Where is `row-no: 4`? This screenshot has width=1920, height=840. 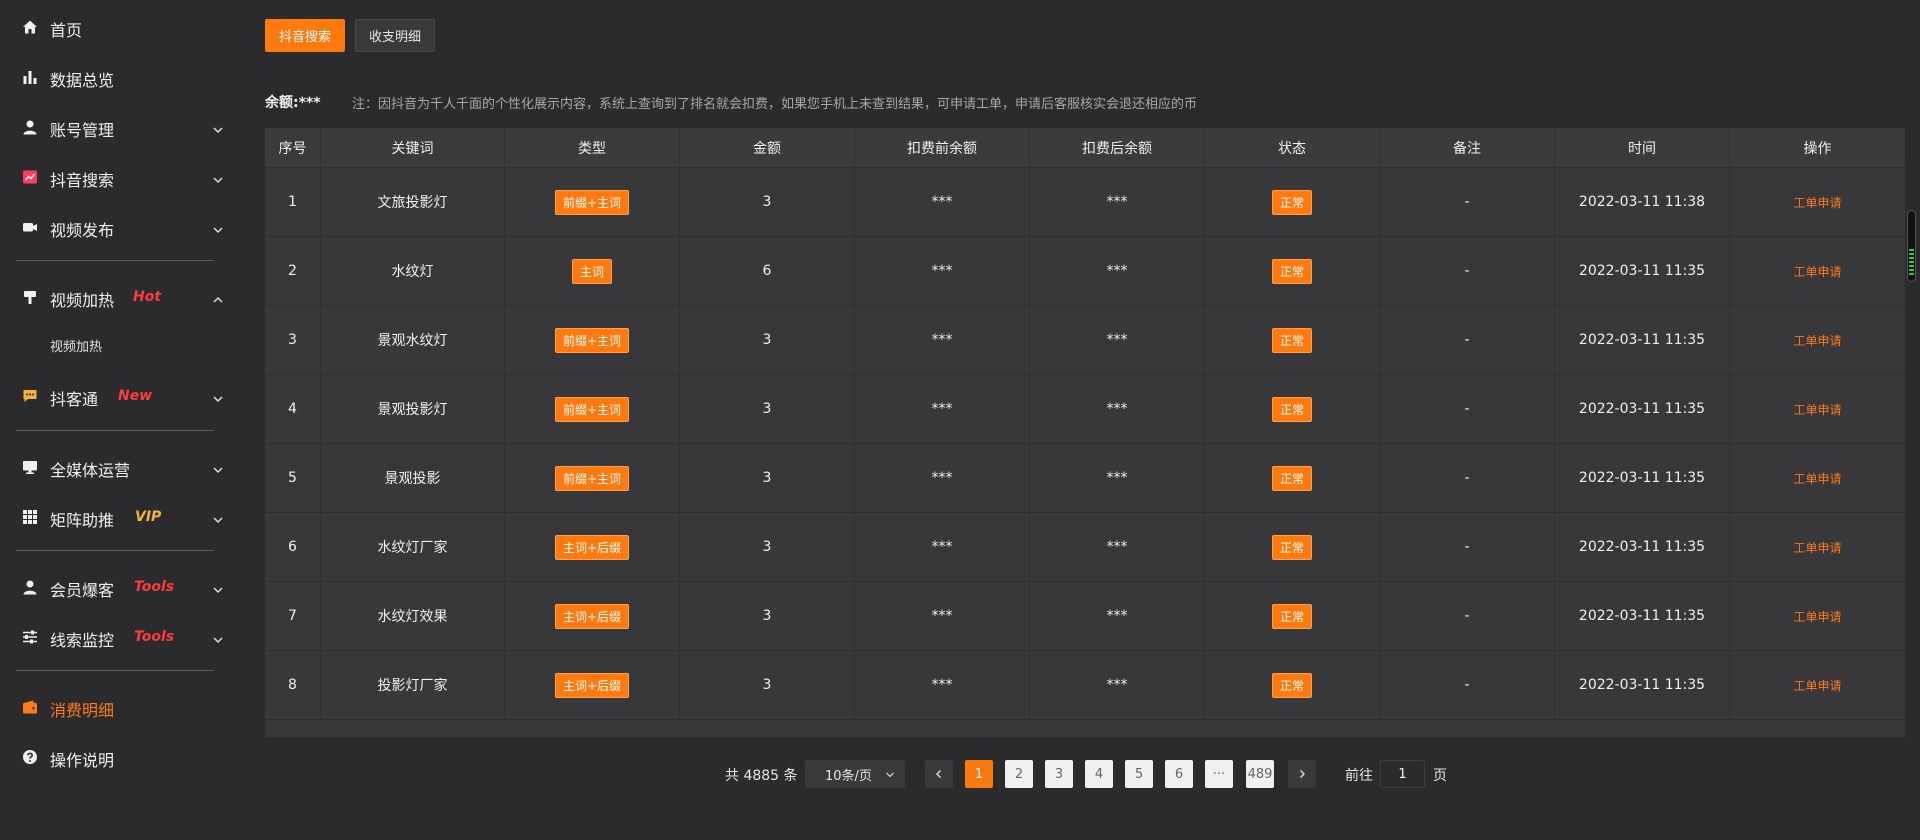 row-no: 4 is located at coordinates (293, 409).